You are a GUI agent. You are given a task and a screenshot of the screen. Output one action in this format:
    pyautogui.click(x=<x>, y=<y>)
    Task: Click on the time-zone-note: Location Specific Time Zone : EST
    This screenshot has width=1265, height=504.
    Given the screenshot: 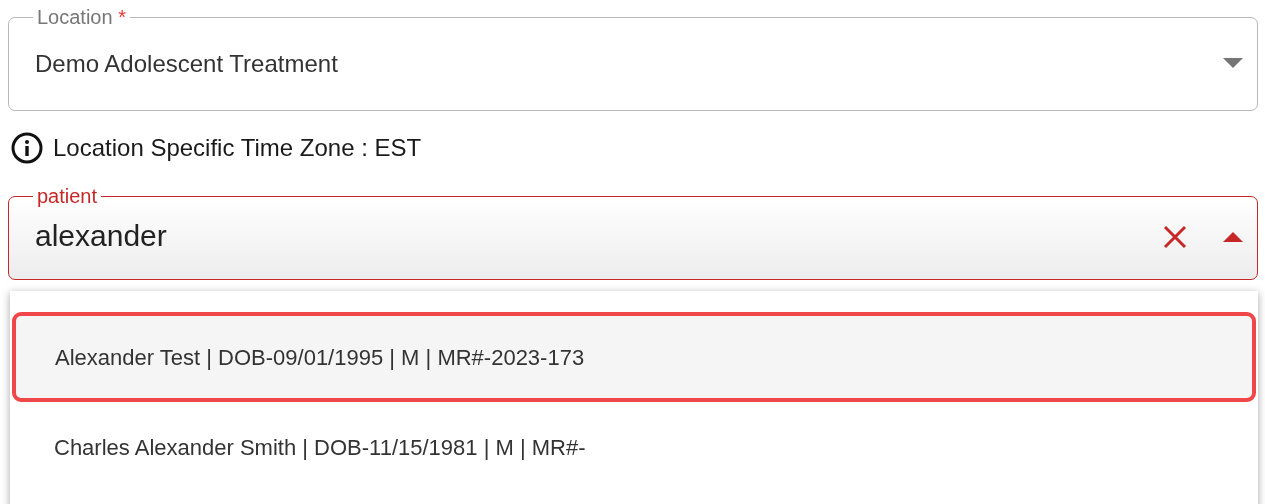 What is the action you would take?
    pyautogui.click(x=237, y=148)
    